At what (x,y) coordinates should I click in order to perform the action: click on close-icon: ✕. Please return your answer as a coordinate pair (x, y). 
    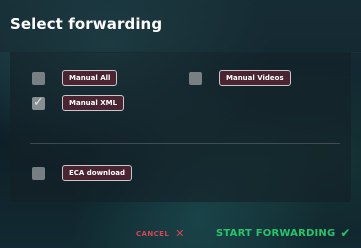
    Looking at the image, I should click on (180, 233).